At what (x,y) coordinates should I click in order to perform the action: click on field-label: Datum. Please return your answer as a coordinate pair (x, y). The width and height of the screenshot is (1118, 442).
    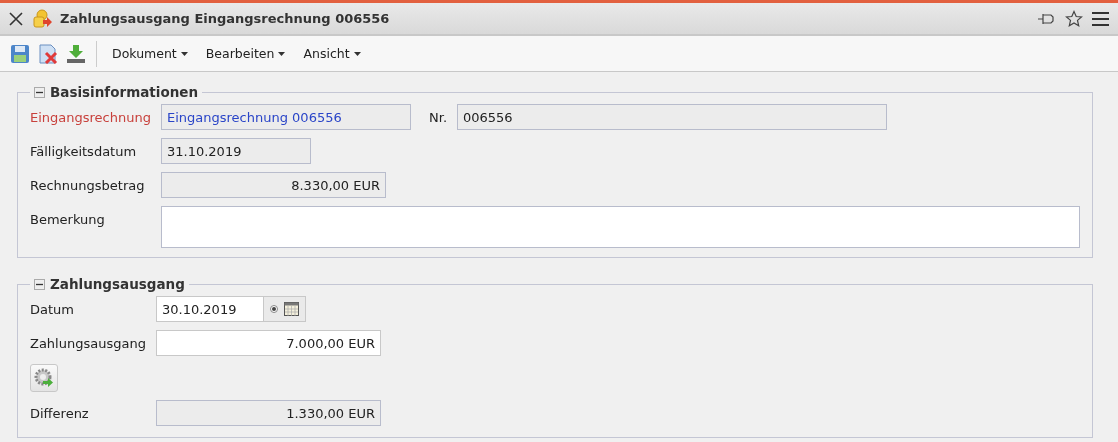
    Looking at the image, I should click on (52, 309).